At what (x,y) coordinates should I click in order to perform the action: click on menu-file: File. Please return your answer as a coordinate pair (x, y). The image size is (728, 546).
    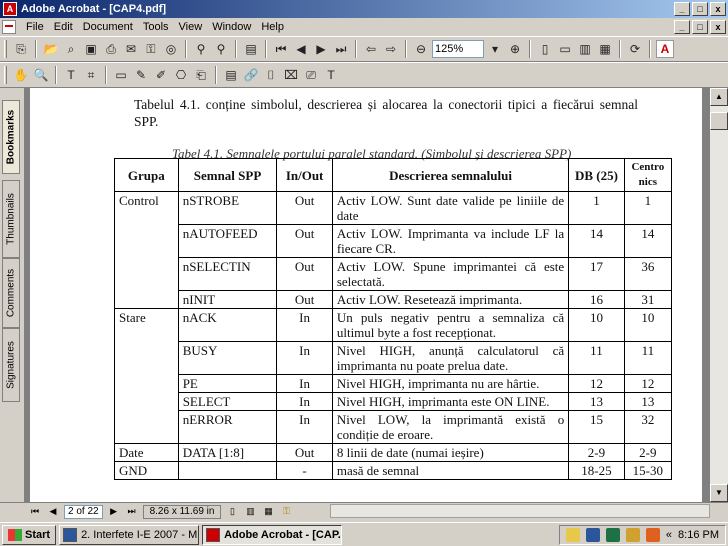
    Looking at the image, I should click on (36, 27).